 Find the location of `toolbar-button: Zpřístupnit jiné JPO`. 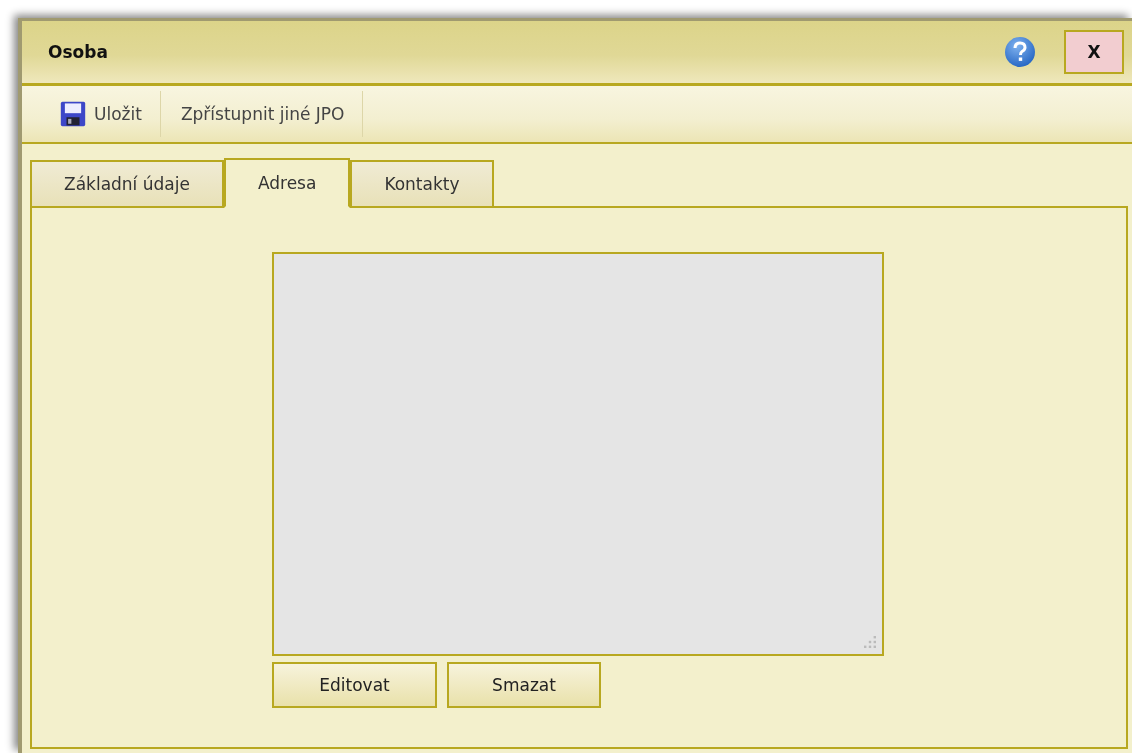

toolbar-button: Zpřístupnit jiné JPO is located at coordinates (261, 114).